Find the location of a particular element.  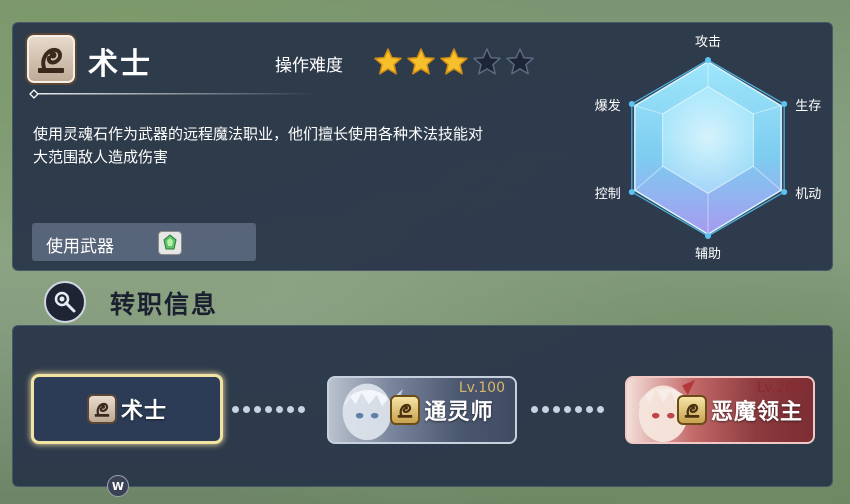

difficulty-stars is located at coordinates (454, 62).